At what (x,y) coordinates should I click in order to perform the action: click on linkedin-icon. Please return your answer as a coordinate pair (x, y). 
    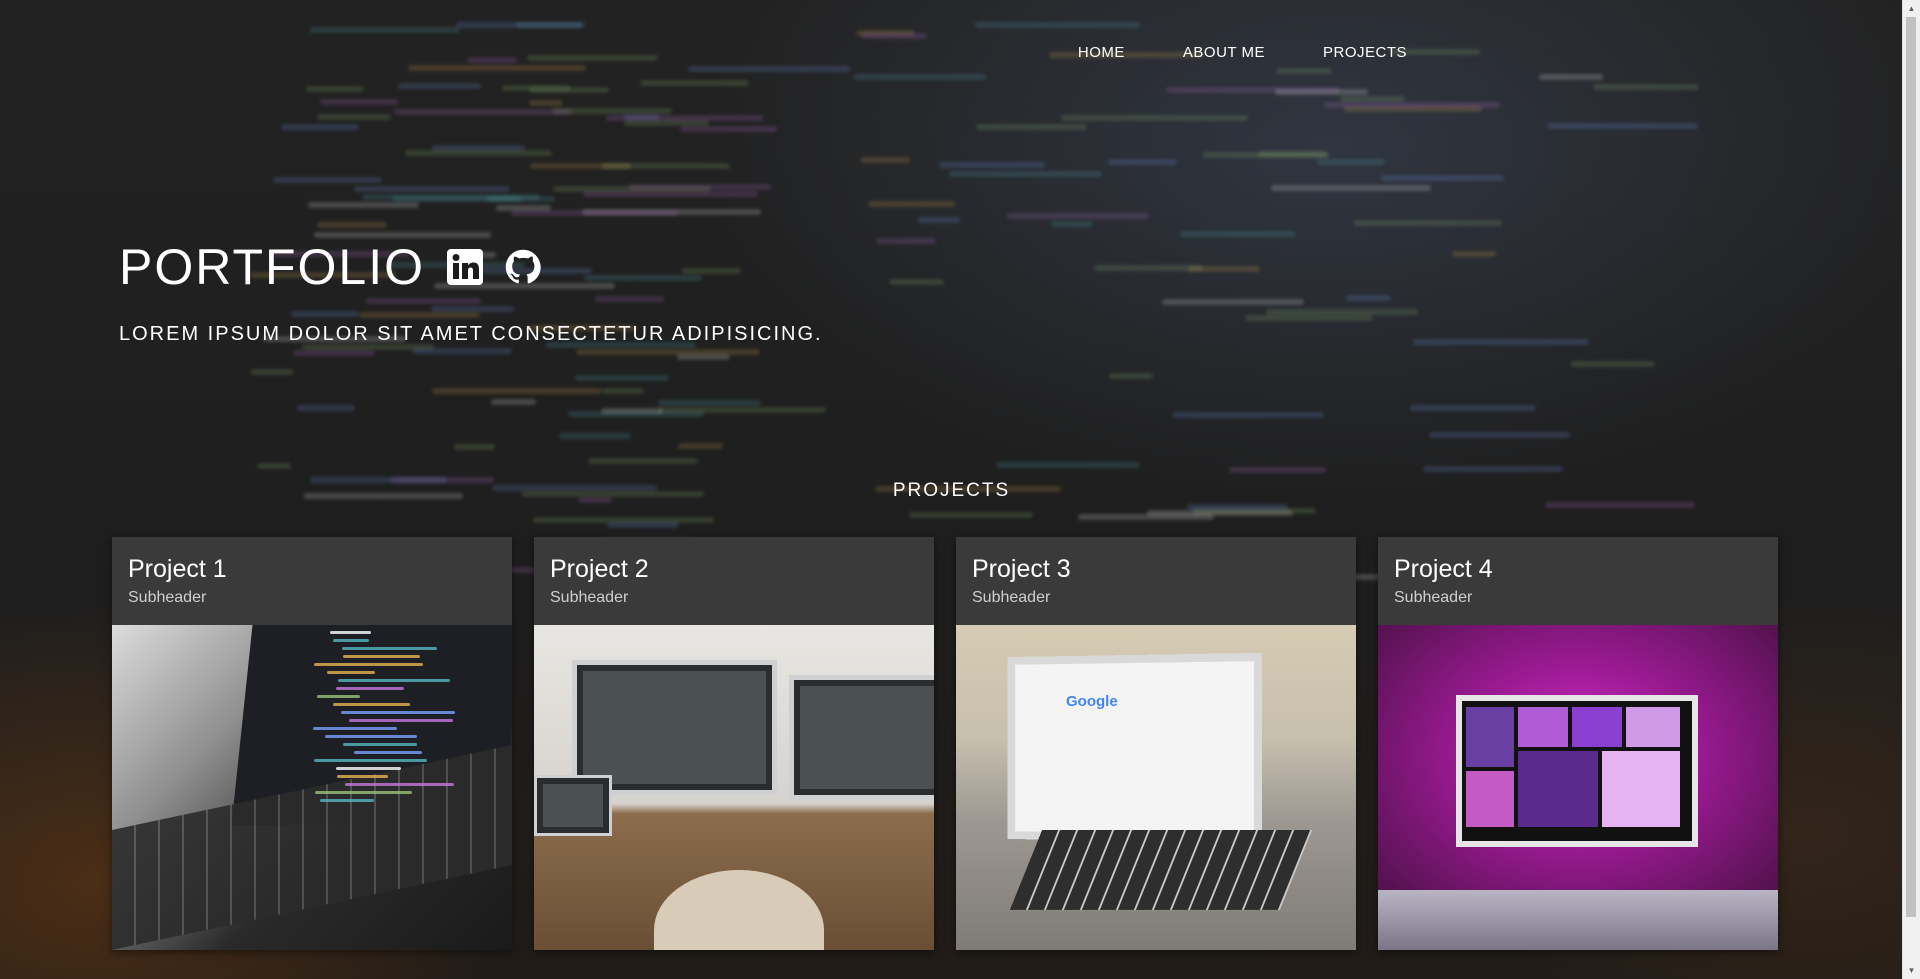
    Looking at the image, I should click on (465, 267).